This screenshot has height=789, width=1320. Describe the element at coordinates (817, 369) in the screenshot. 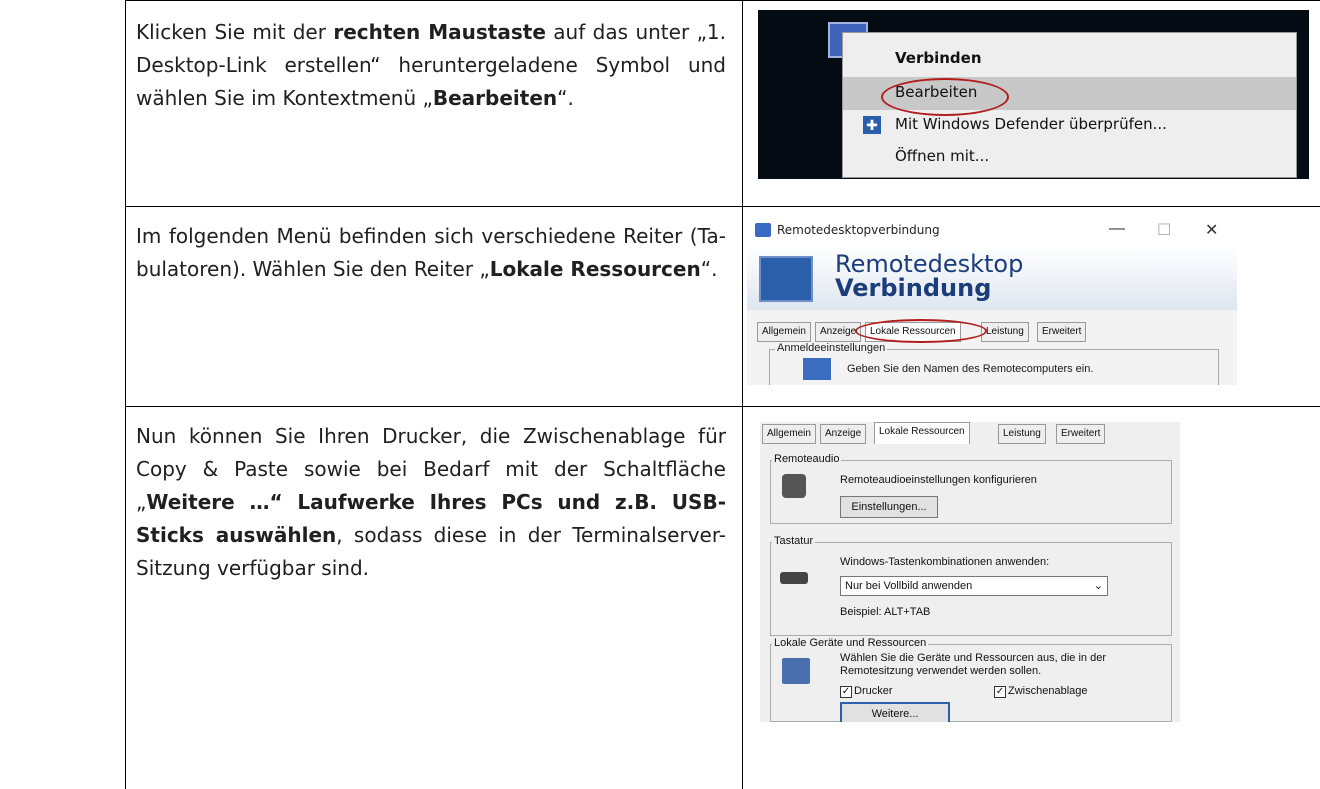

I see `computer-icon` at that location.